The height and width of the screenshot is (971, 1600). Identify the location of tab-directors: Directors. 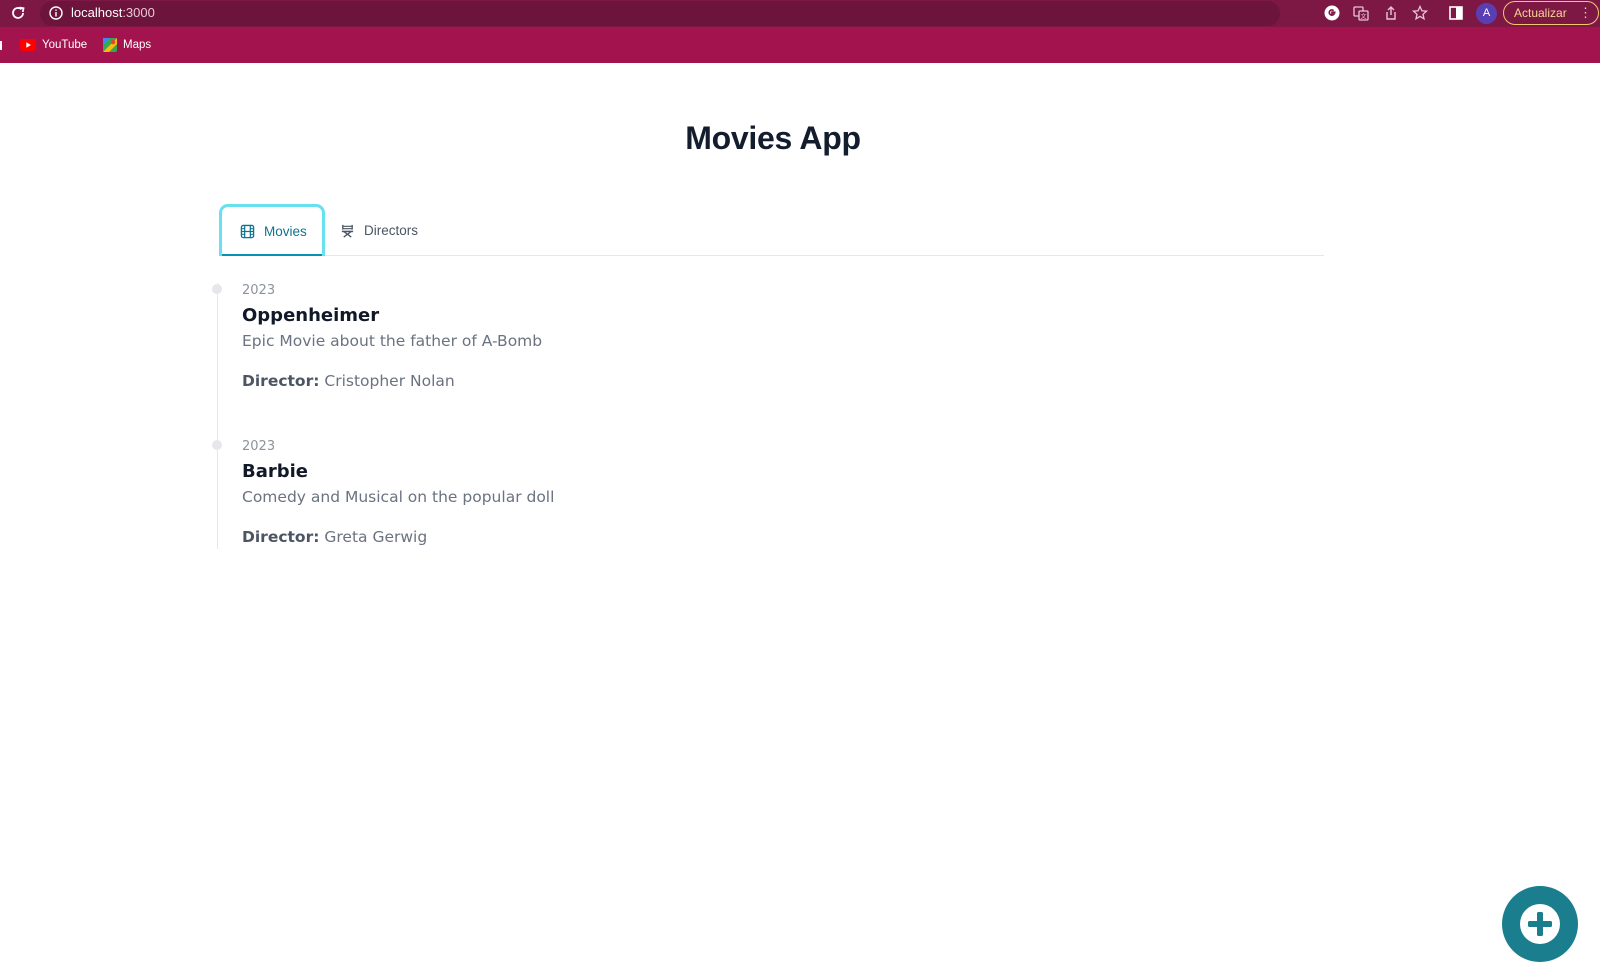
(388, 230).